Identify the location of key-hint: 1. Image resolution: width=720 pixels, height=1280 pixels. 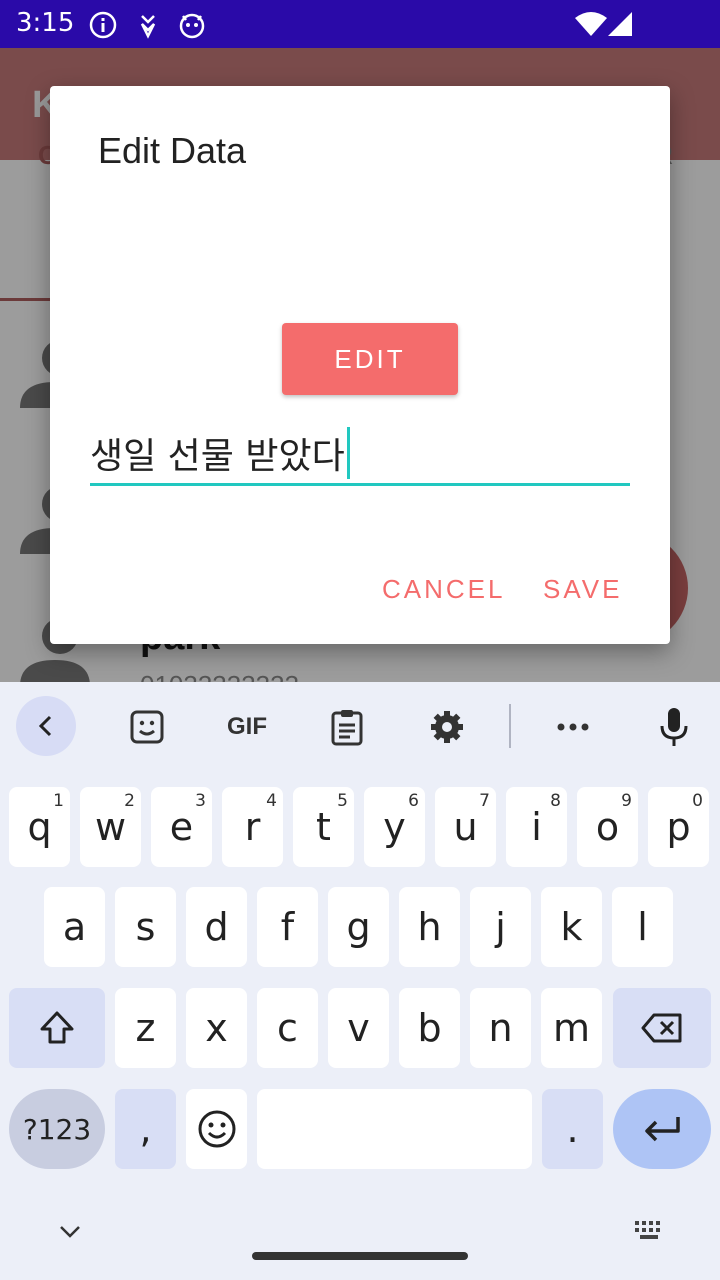
(58, 801).